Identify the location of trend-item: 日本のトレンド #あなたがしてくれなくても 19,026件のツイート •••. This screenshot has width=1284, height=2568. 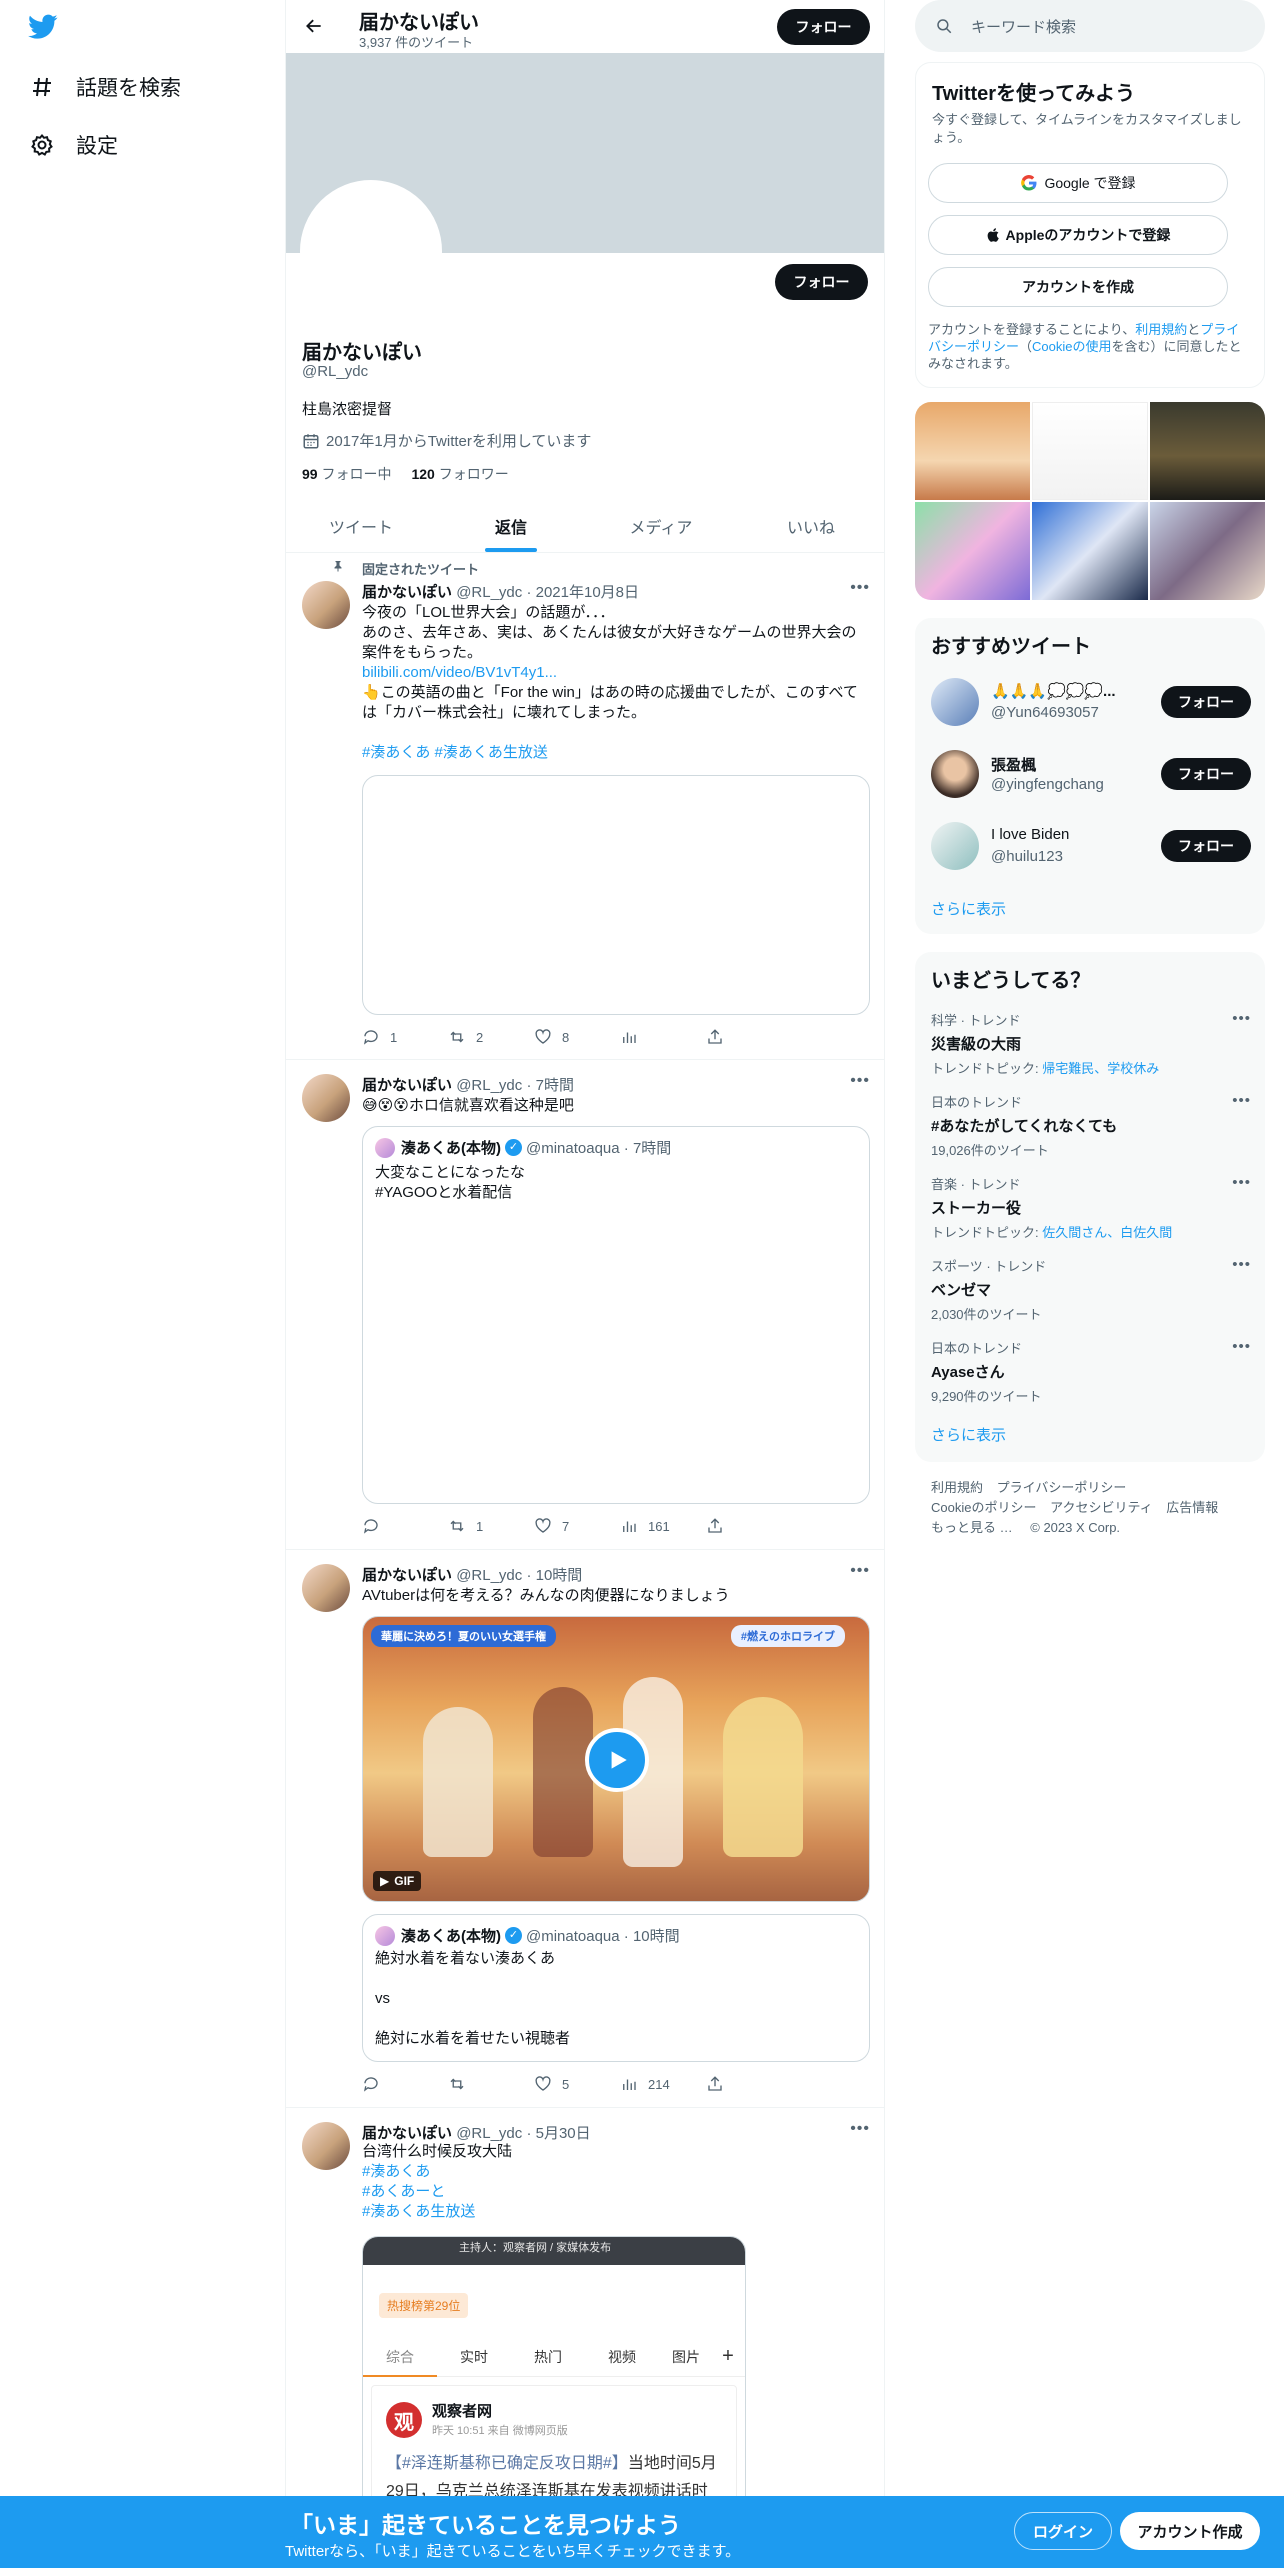
(1091, 1125).